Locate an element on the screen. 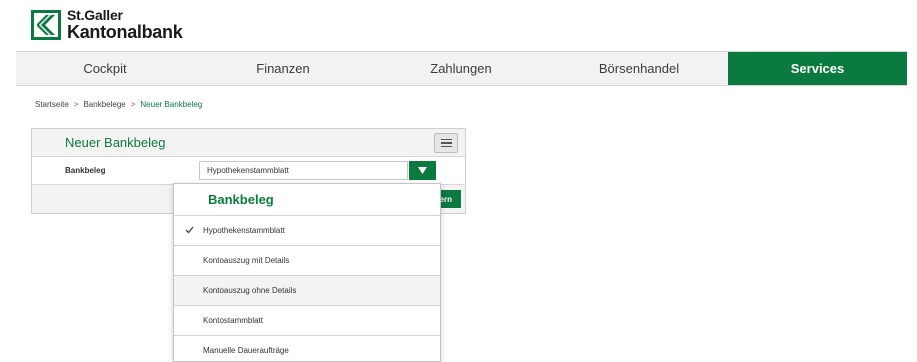  bankbeleg-label: Bankbeleg is located at coordinates (85, 170).